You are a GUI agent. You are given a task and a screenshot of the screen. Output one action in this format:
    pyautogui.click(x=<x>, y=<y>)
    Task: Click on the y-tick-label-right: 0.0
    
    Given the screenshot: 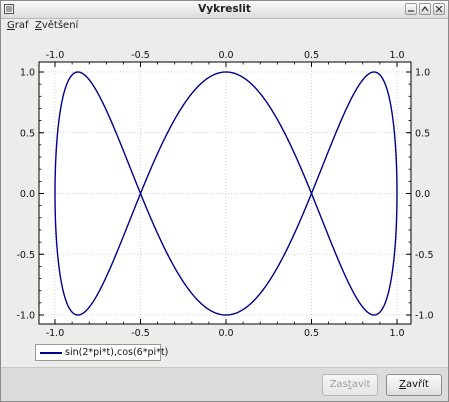 What is the action you would take?
    pyautogui.click(x=422, y=194)
    